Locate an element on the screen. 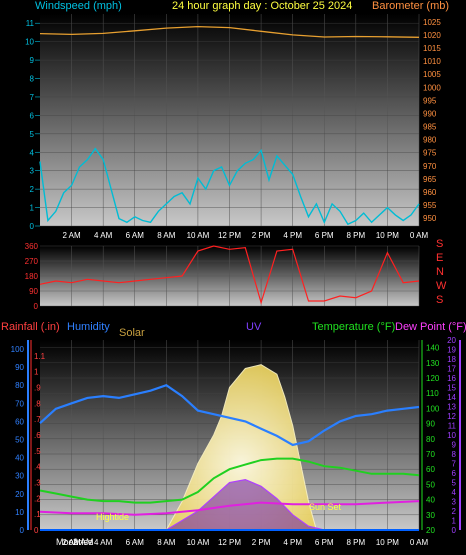  temperature-tick-label: 120 is located at coordinates (433, 378).